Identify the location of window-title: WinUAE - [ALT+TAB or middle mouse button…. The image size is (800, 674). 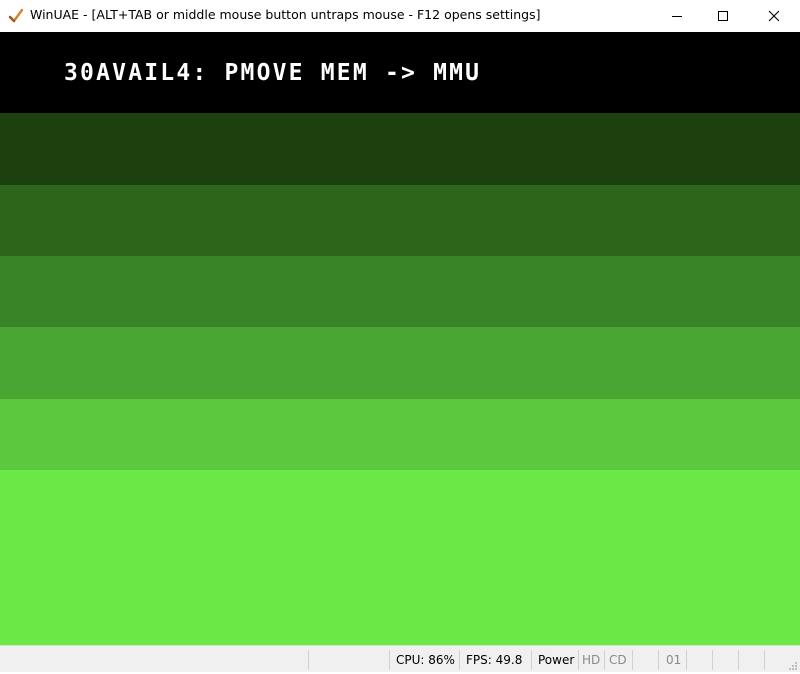
(285, 14).